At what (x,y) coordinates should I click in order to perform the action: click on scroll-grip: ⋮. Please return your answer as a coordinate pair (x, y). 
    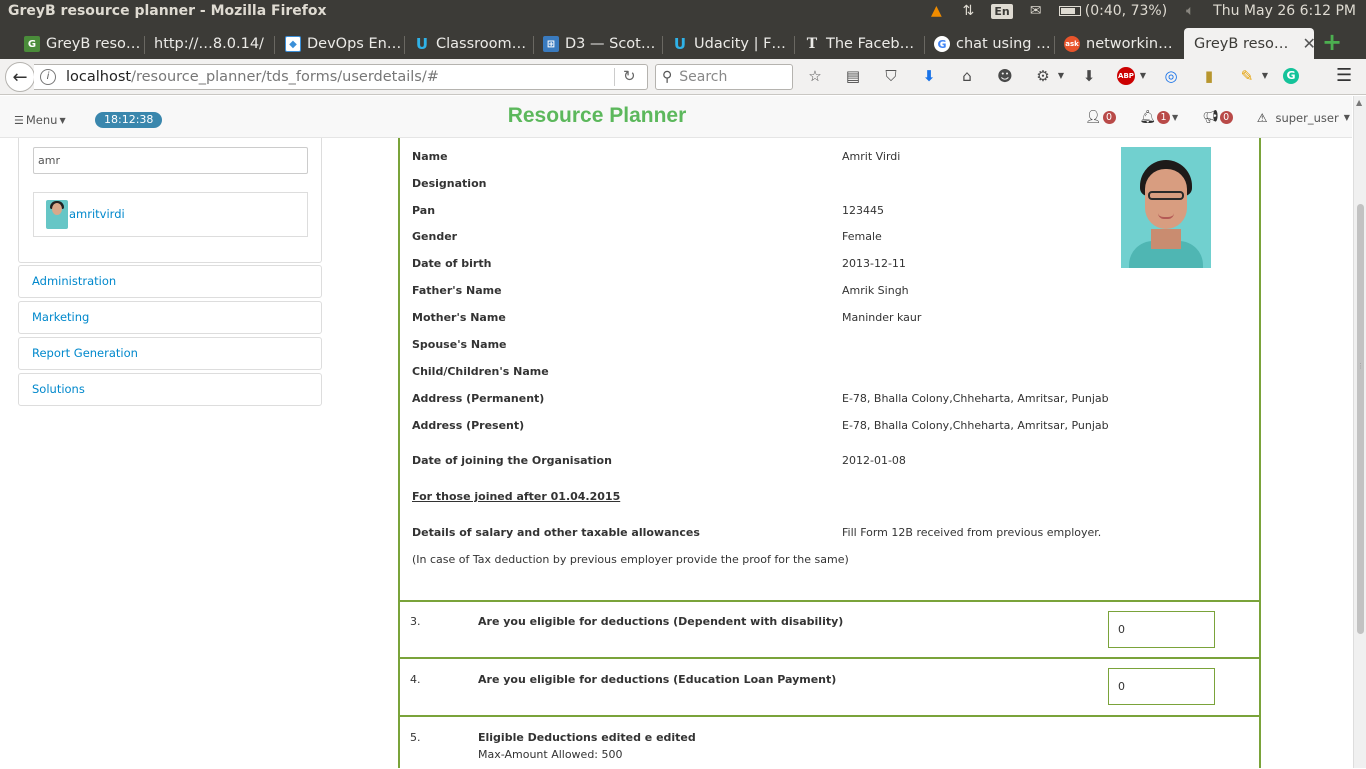
    Looking at the image, I should click on (1360, 366).